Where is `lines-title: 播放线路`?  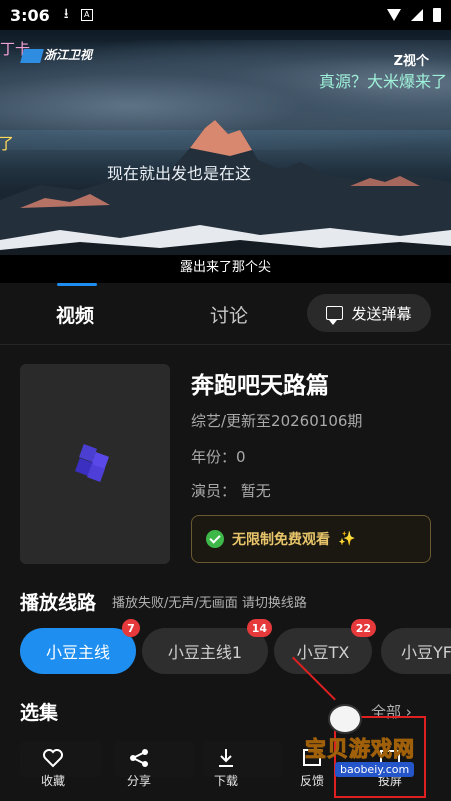
lines-title: 播放线路 is located at coordinates (58, 603).